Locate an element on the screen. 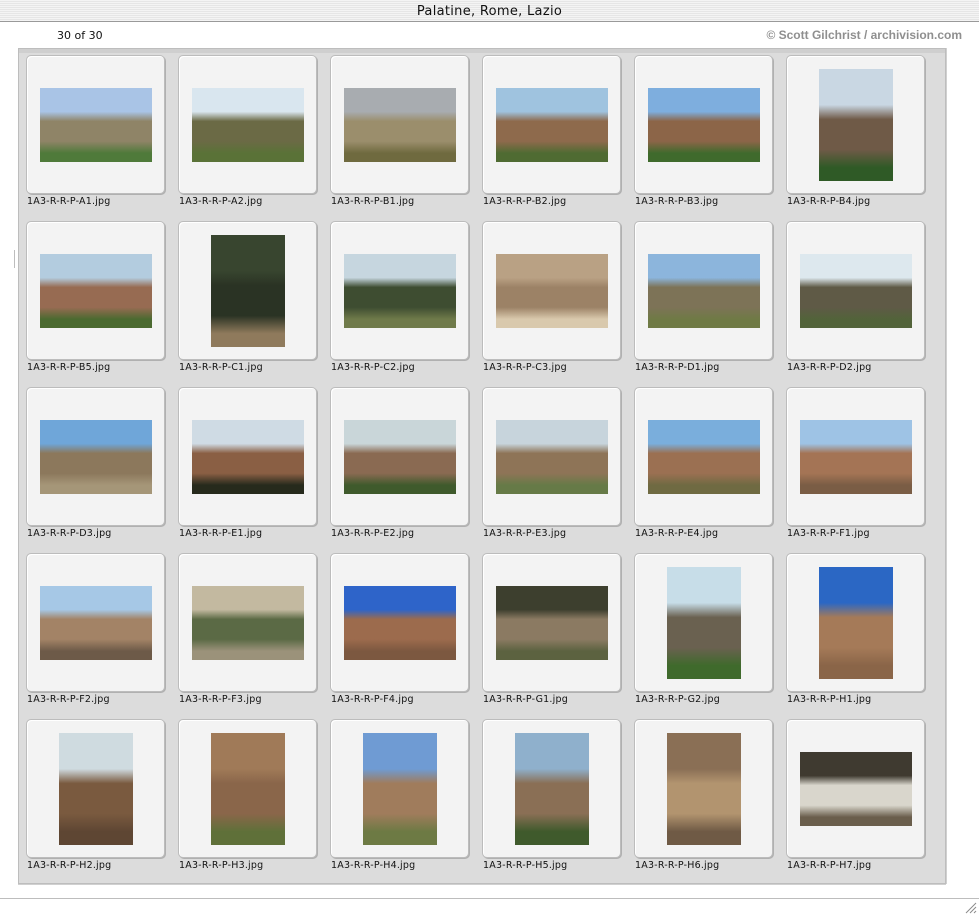  thumbnail-item: 1A3-R-R-P-A2.jpg is located at coordinates (247, 132).